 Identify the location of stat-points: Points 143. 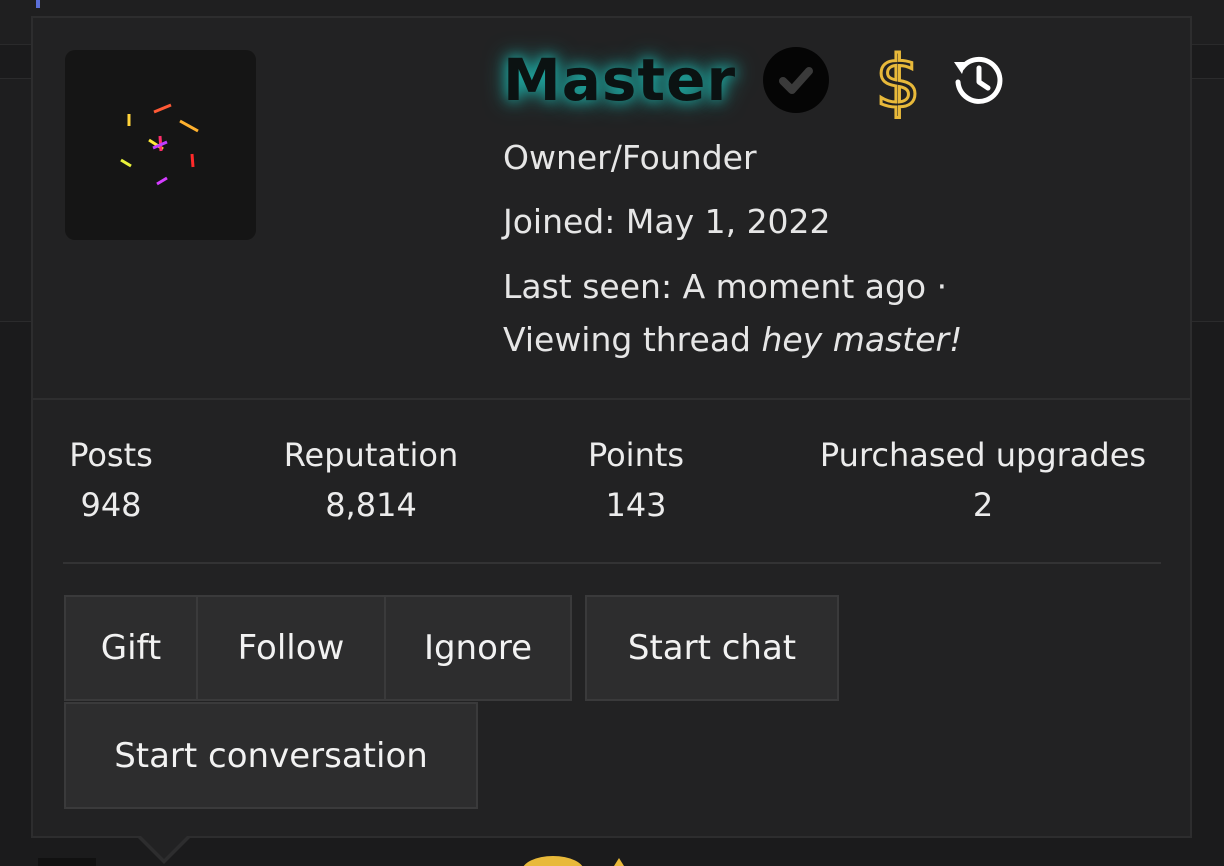
(636, 480).